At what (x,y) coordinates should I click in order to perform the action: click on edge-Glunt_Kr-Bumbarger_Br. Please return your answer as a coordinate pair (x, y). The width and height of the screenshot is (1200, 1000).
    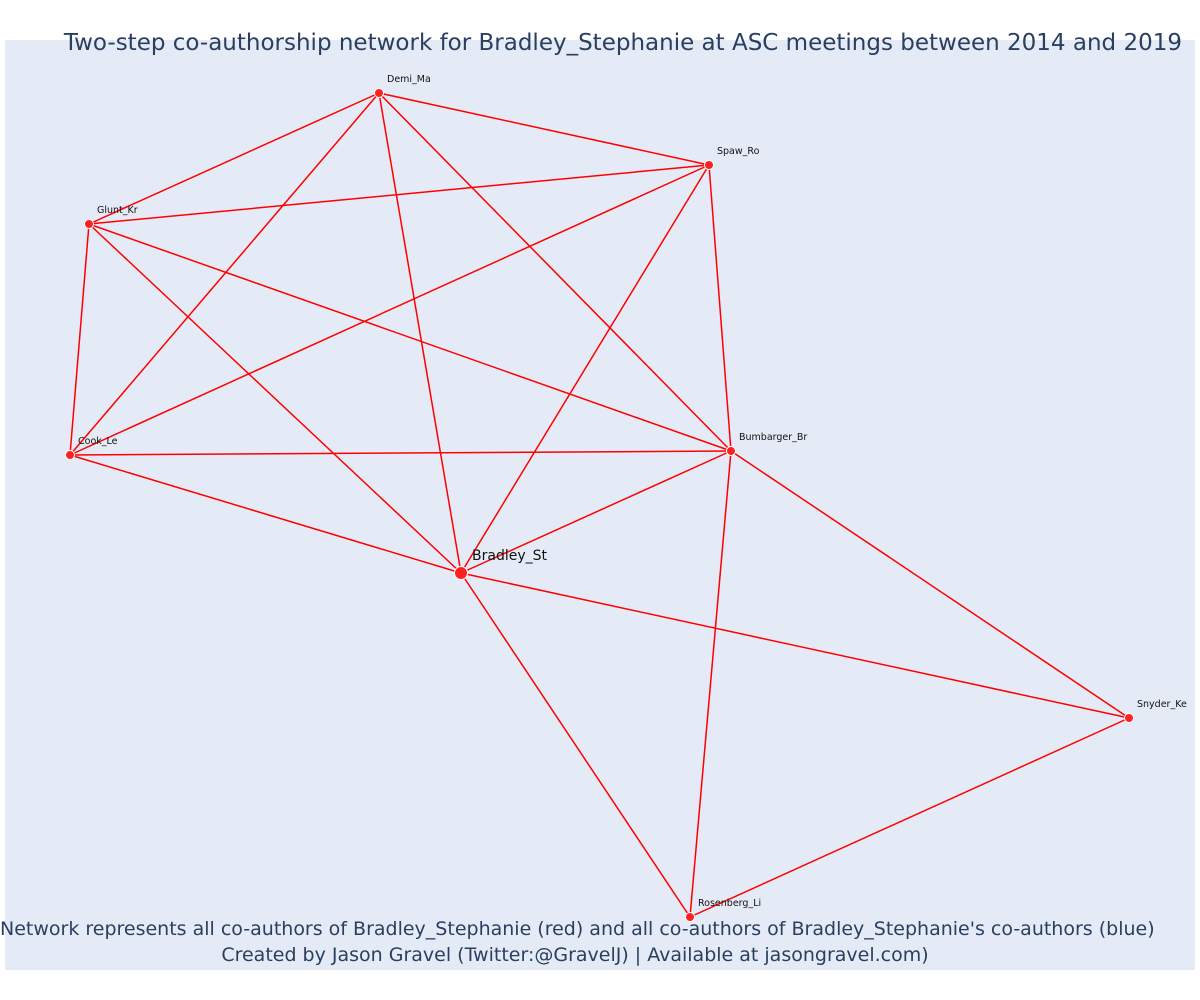
    Looking at the image, I should click on (410, 337).